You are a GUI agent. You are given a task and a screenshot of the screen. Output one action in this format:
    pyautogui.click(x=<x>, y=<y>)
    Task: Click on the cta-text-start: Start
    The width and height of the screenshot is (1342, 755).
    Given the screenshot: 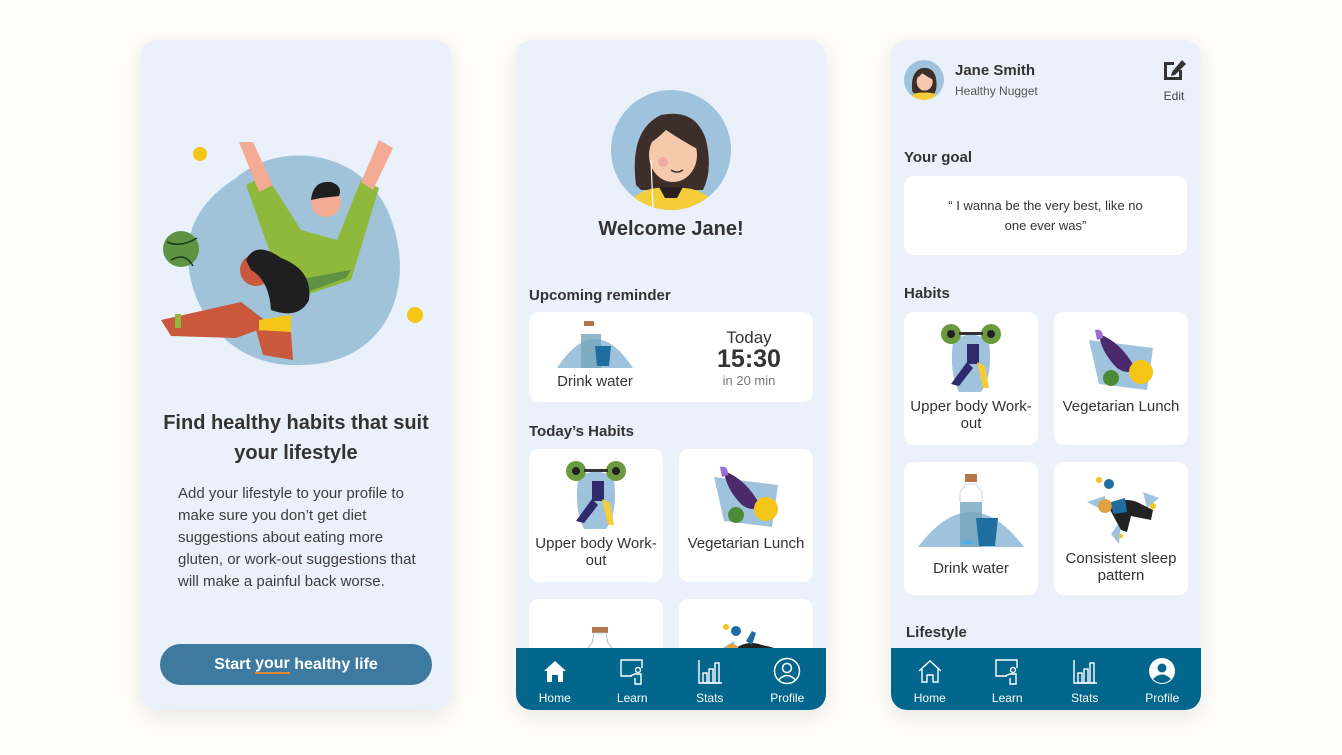 What is the action you would take?
    pyautogui.click(x=235, y=664)
    